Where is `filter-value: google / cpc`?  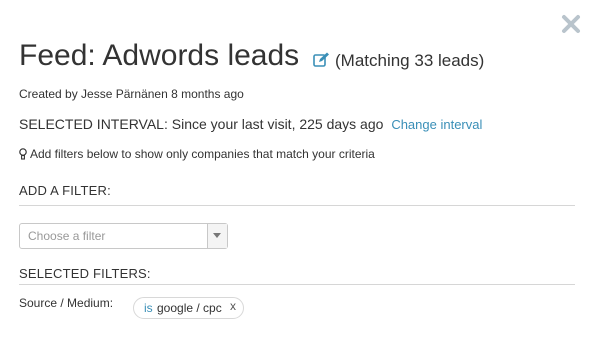
filter-value: google / cpc is located at coordinates (189, 308).